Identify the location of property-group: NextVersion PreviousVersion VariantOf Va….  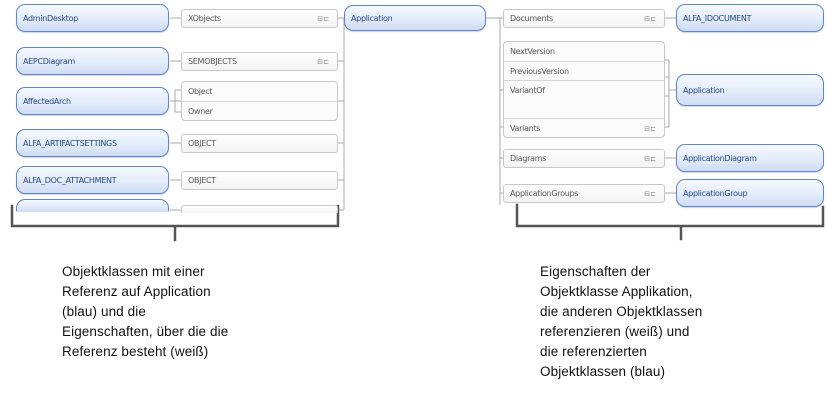
(584, 89).